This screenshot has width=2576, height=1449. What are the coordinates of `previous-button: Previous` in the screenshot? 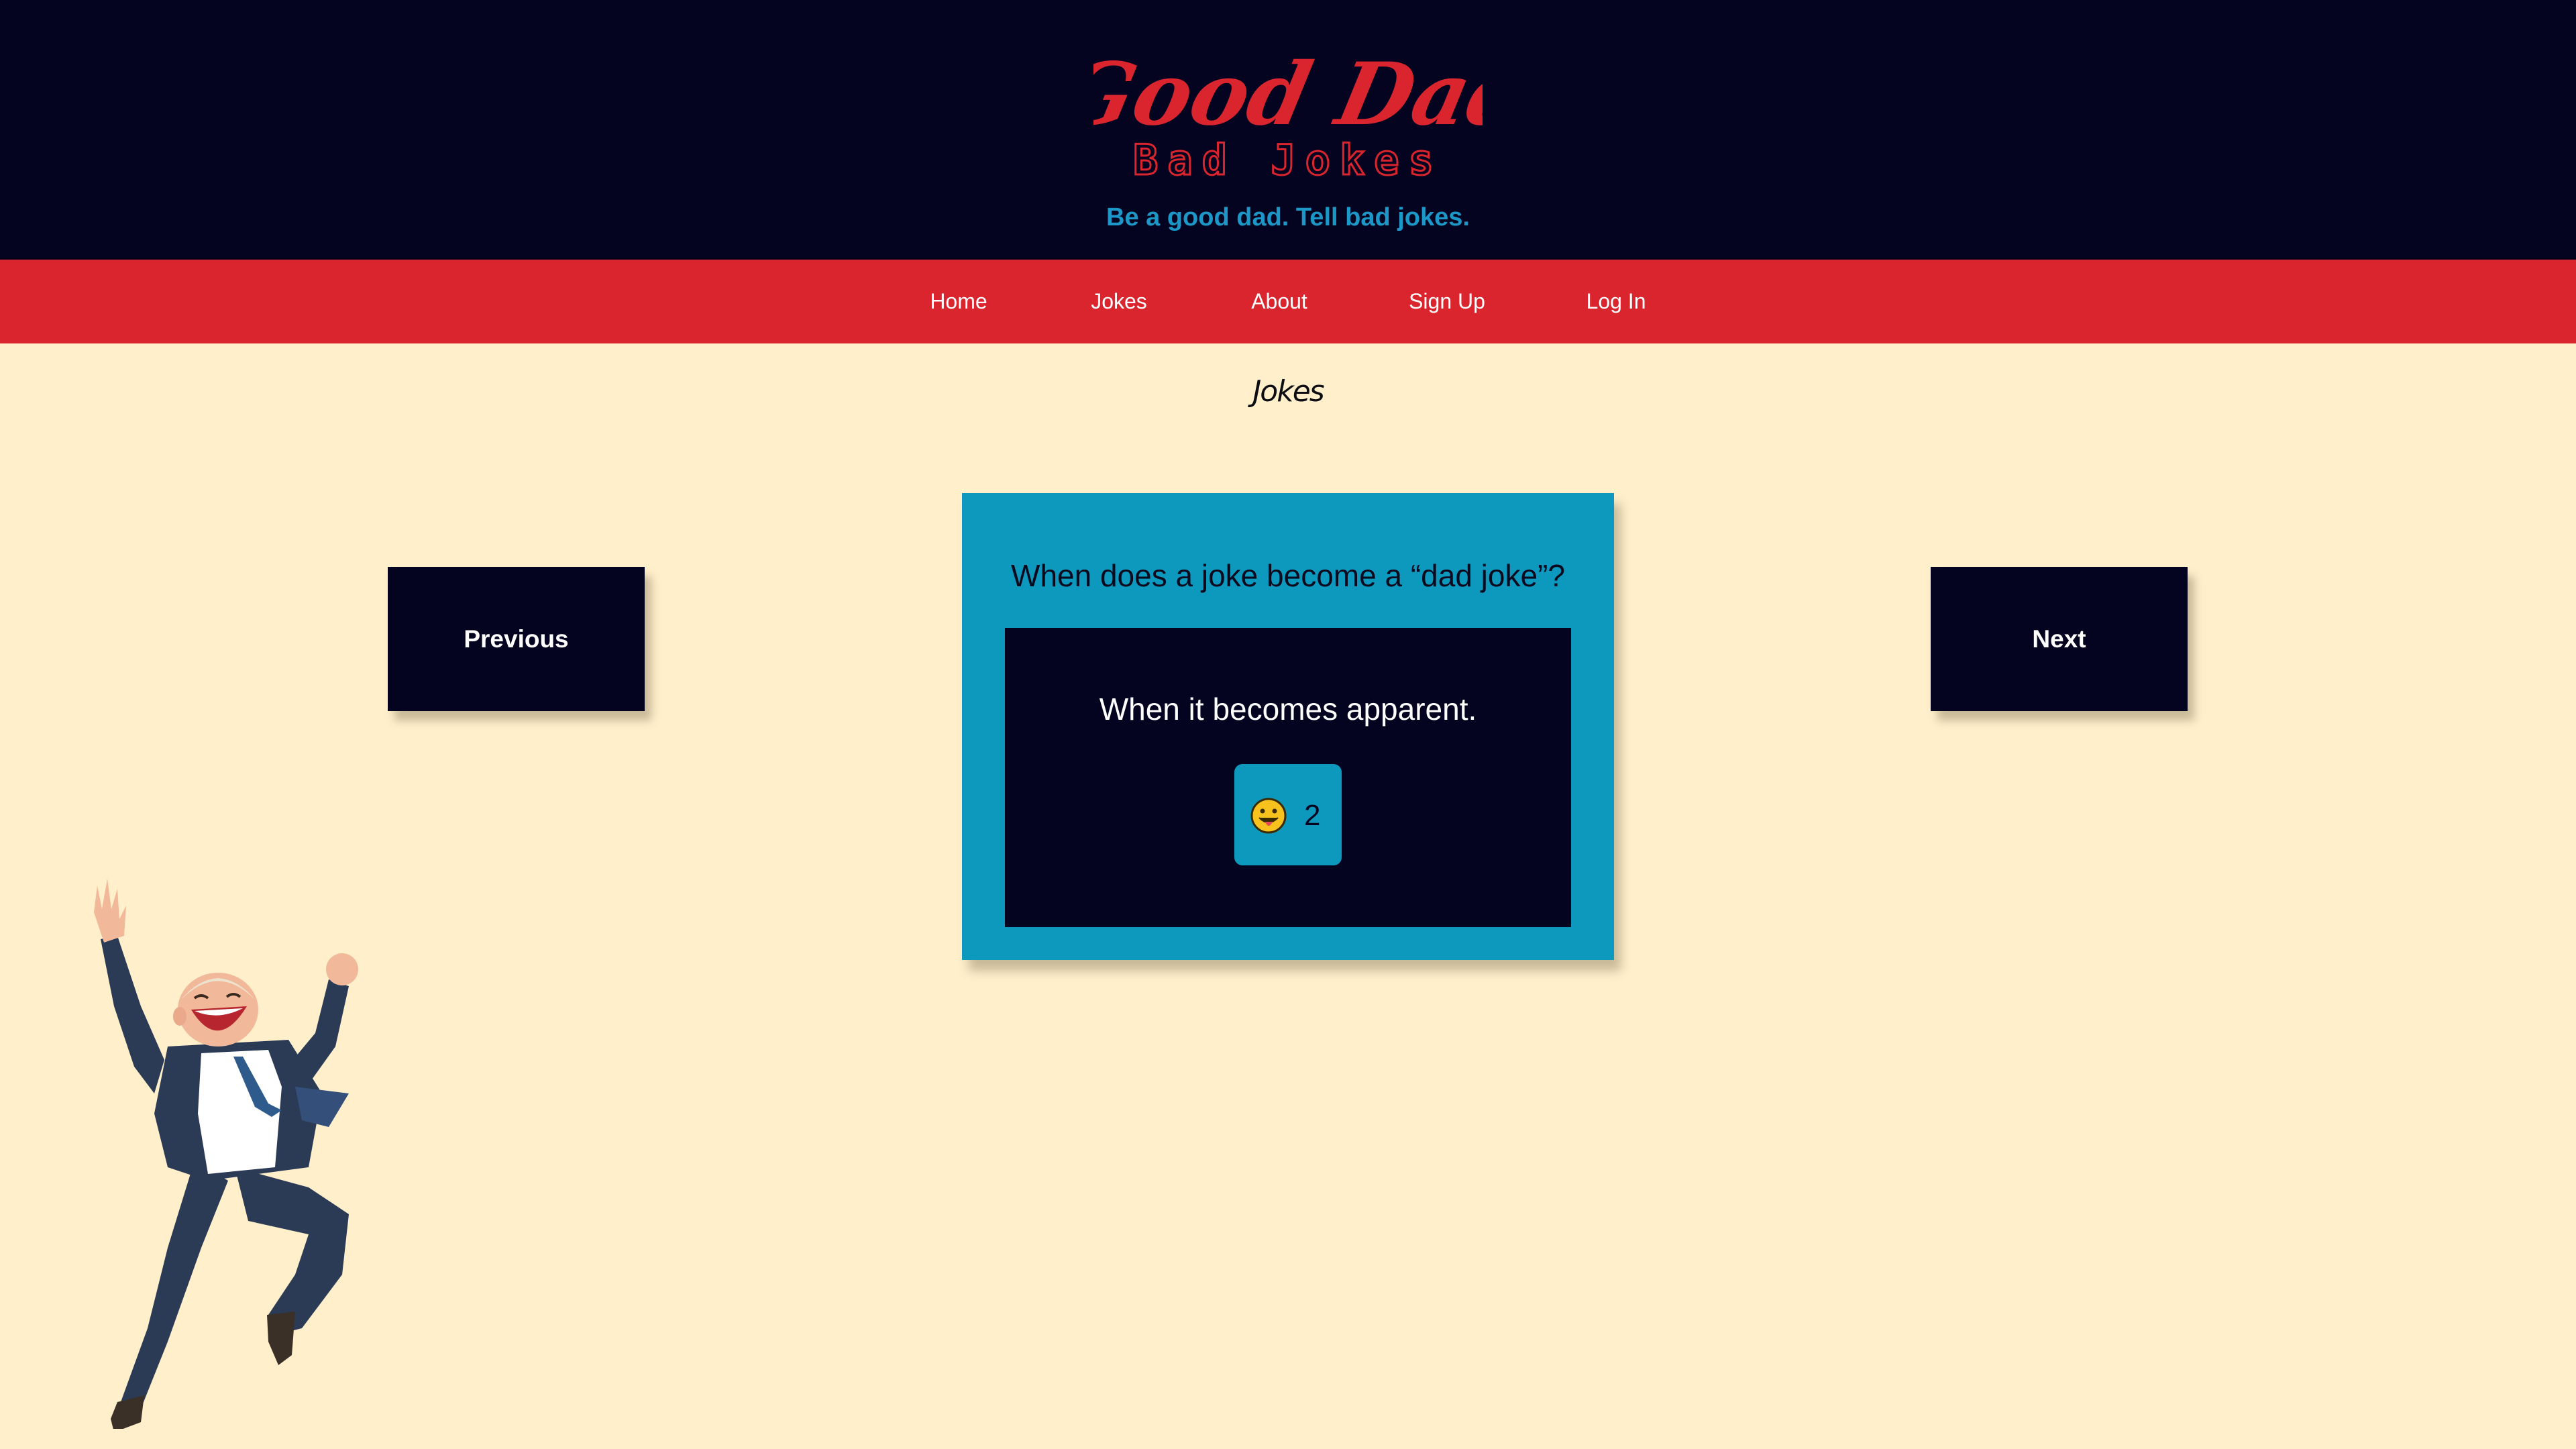 It's located at (516, 639).